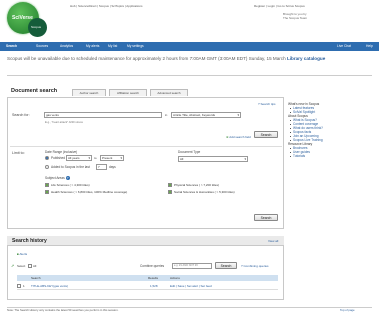  I want to click on alerts-link: ■ Alerts, so click(22, 254).